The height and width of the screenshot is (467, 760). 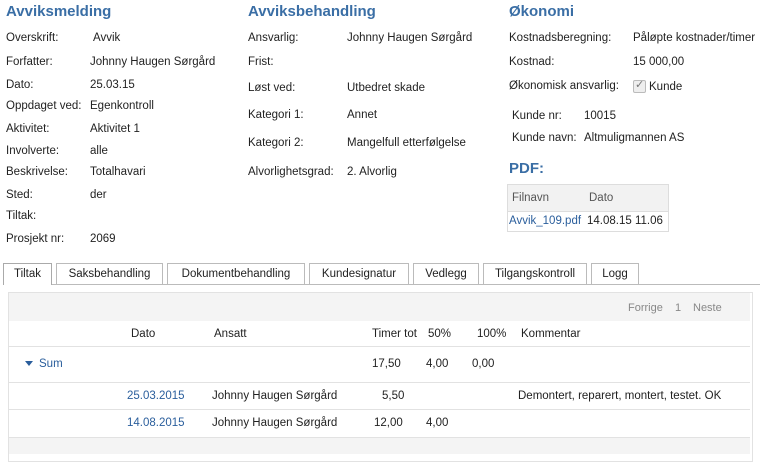 I want to click on pdf-title: PDF:, so click(x=526, y=168).